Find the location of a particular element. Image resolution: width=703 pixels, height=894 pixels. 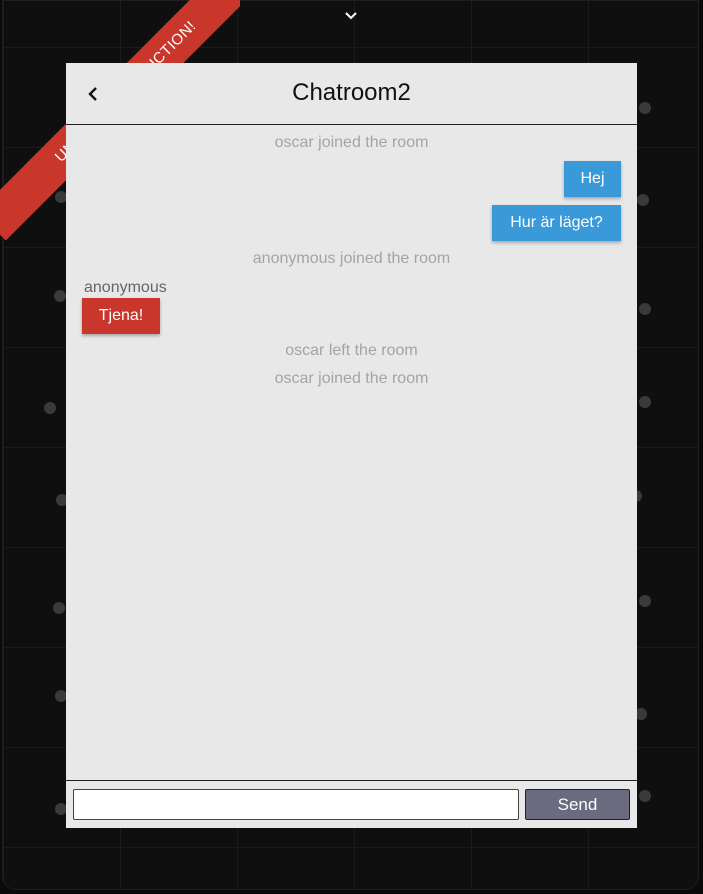

message-input-bar: Send is located at coordinates (351, 804).